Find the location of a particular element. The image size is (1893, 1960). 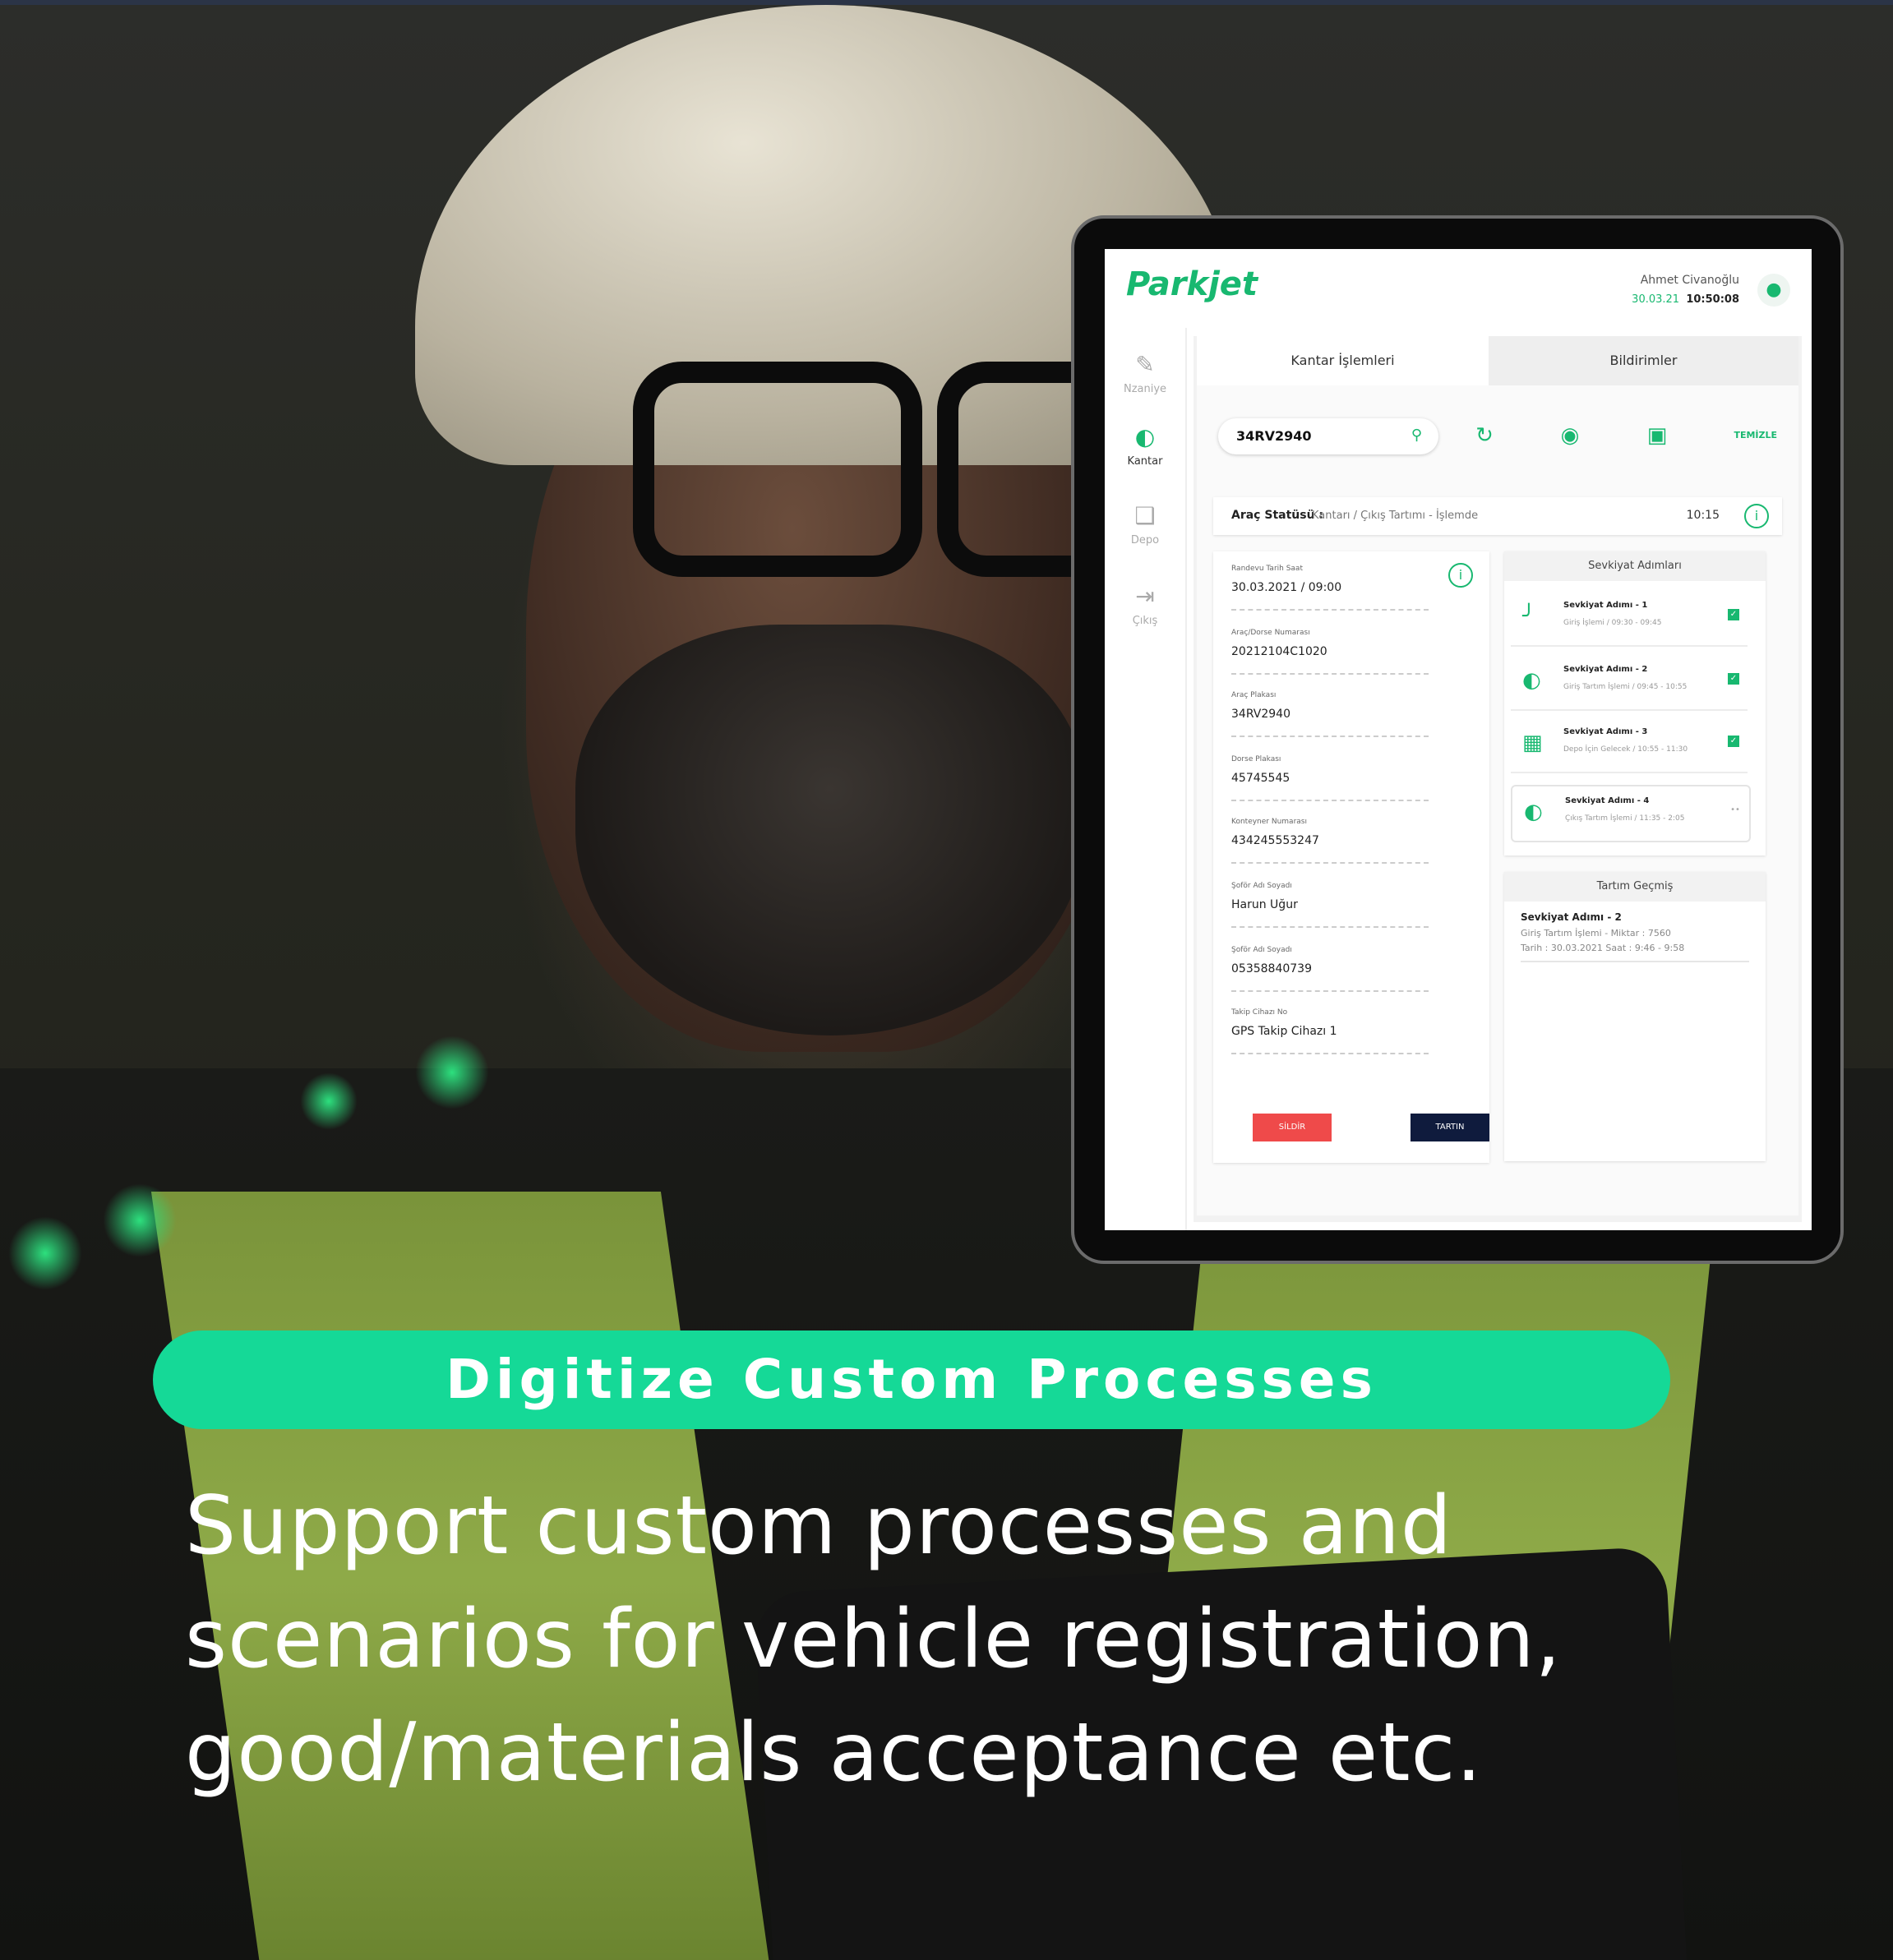

sidebar-item-label: Depo is located at coordinates (1145, 540).